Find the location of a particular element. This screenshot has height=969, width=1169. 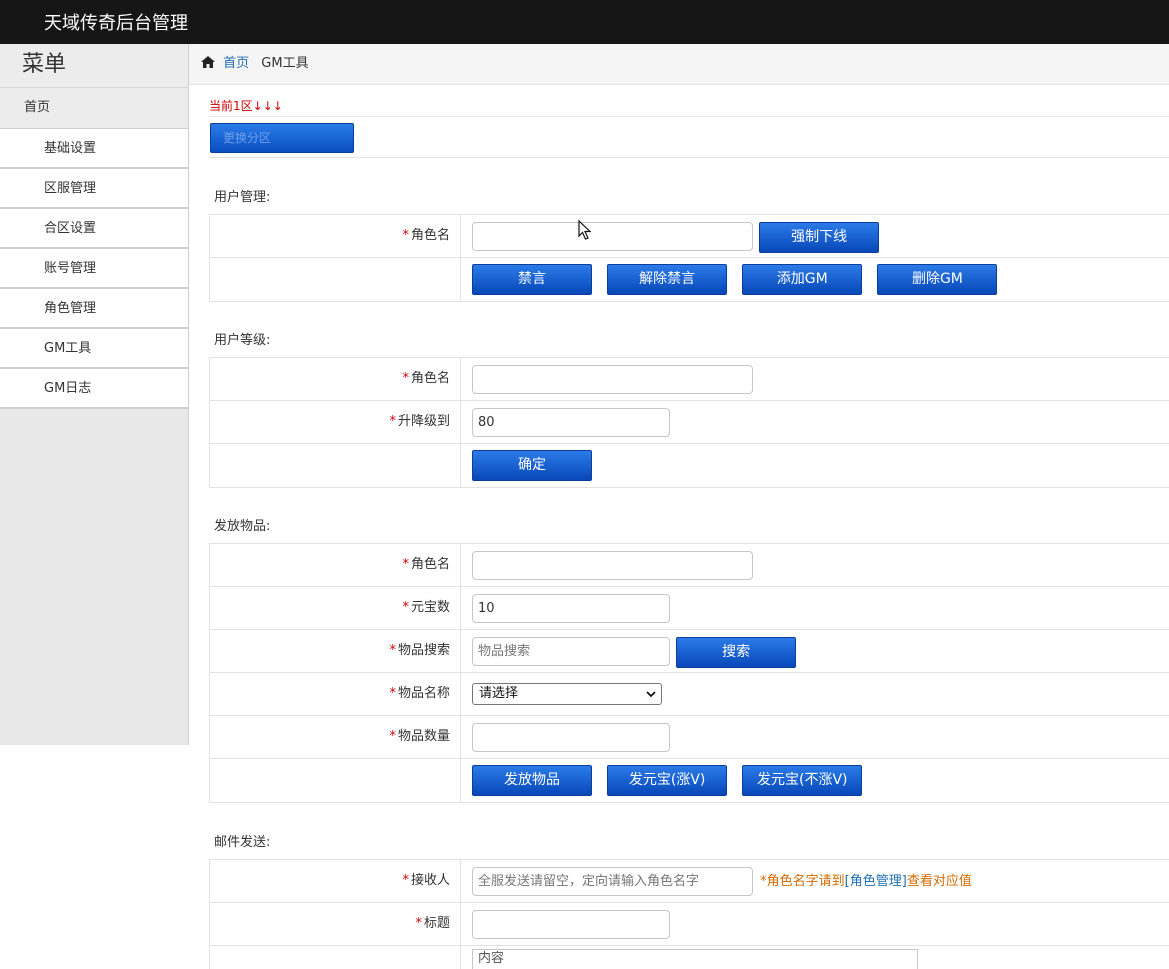

give-yuanbao-novip-button: 发元宝(不涨V) is located at coordinates (802, 780).